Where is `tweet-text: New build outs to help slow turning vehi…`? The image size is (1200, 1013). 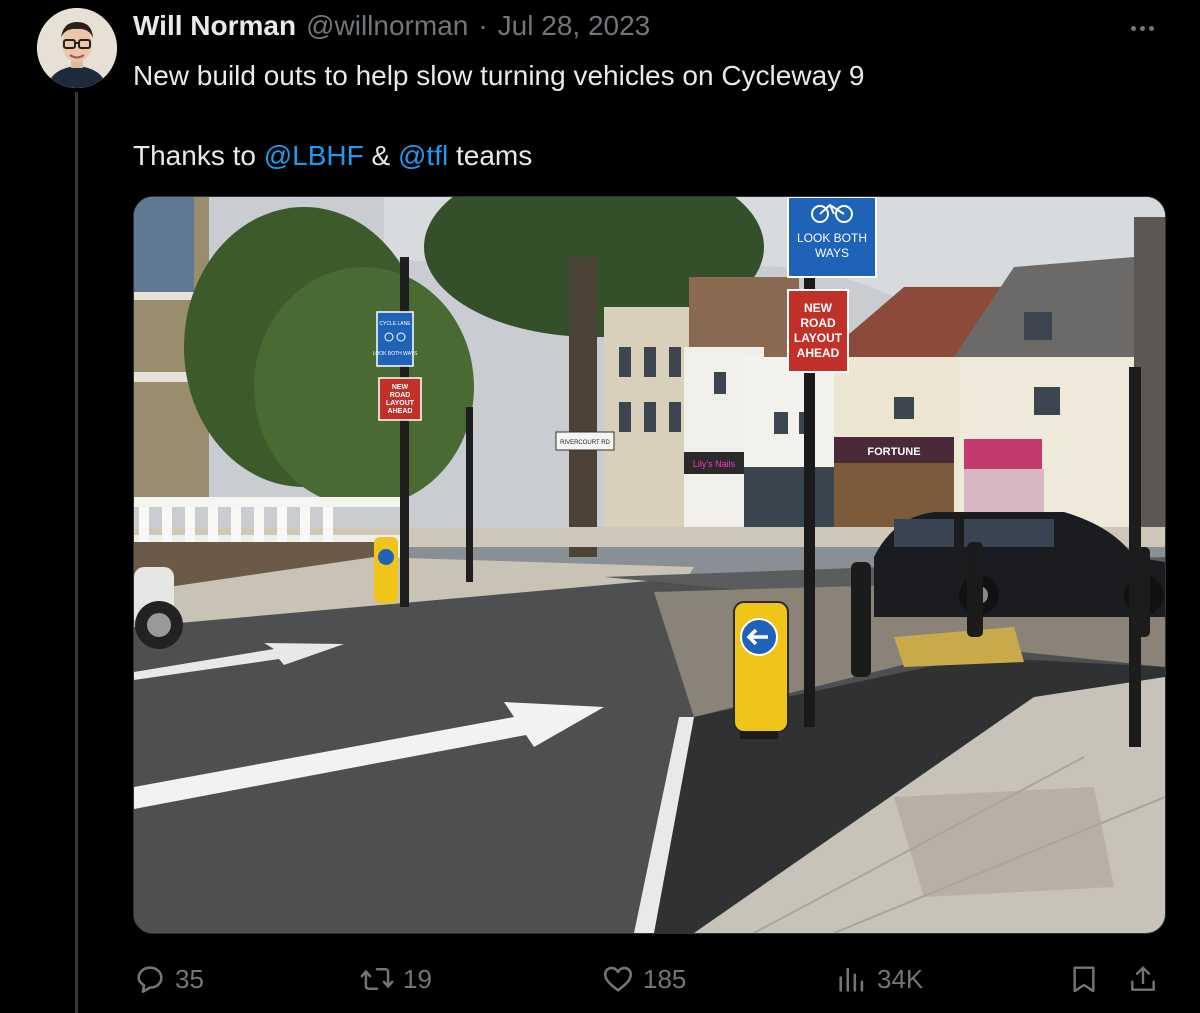
tweet-text: New build outs to help slow turning vehi… is located at coordinates (633, 116).